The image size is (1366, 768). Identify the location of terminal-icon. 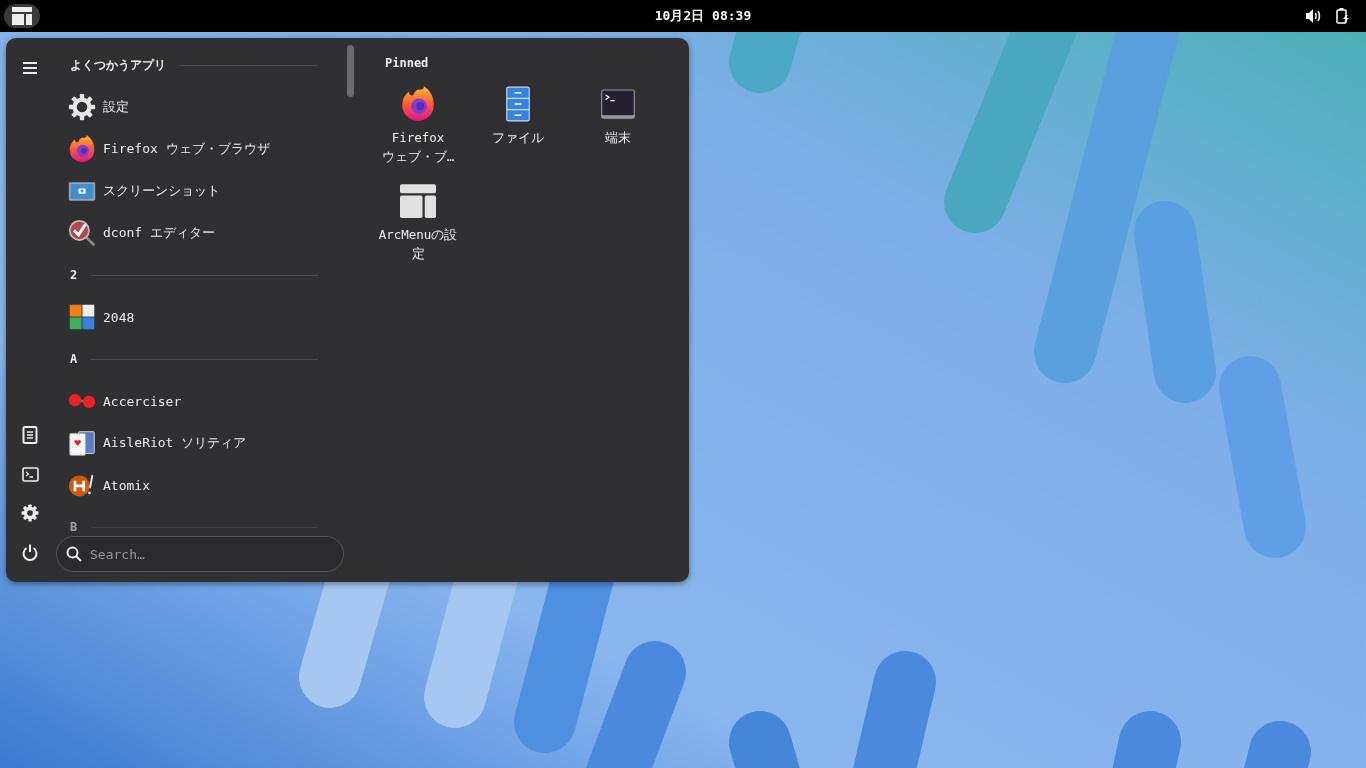
(618, 104).